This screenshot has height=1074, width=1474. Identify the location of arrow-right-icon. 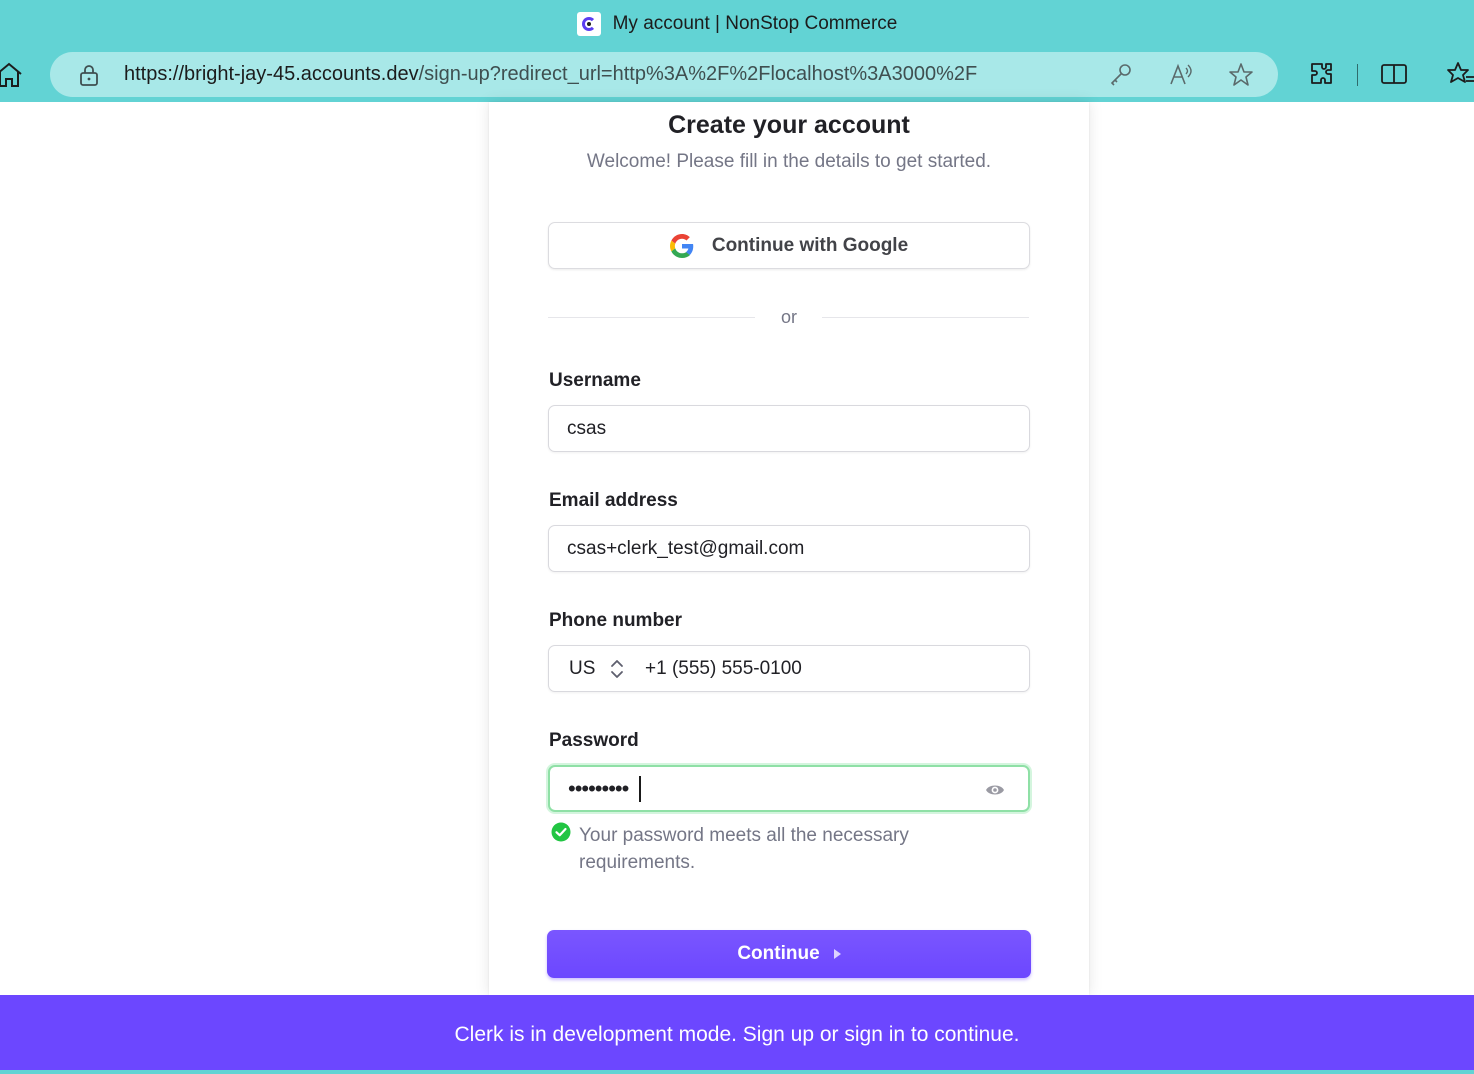
(837, 954).